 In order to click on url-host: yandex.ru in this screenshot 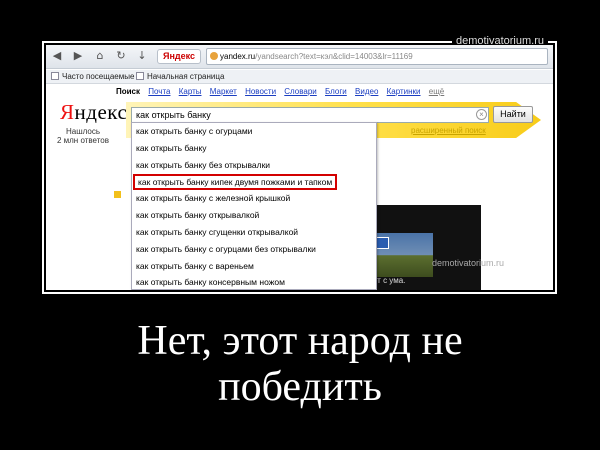, I will do `click(238, 56)`.